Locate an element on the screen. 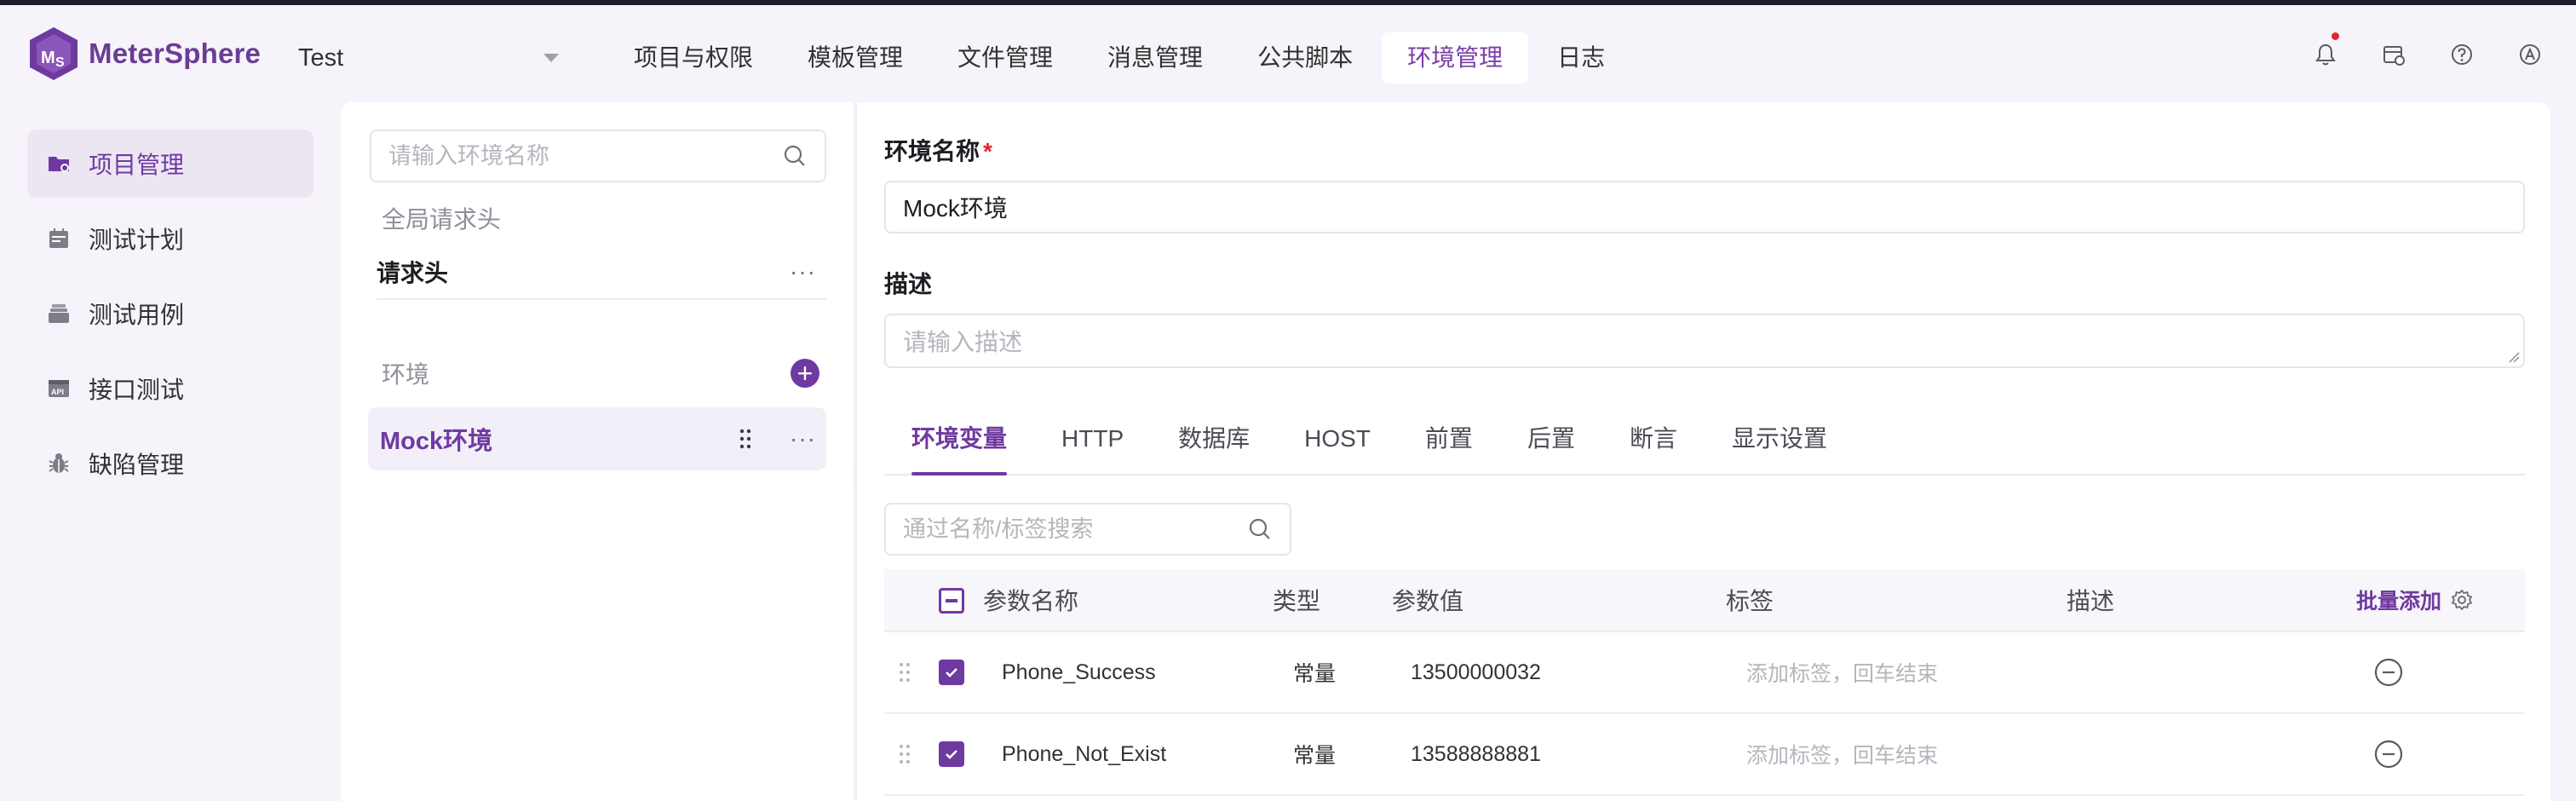 Image resolution: width=2576 pixels, height=801 pixels. description-field: 请输入描述 is located at coordinates (1704, 341).